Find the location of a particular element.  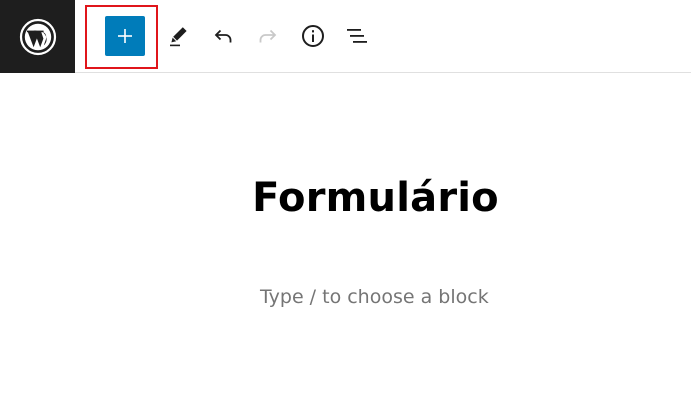

info-icon is located at coordinates (313, 36).